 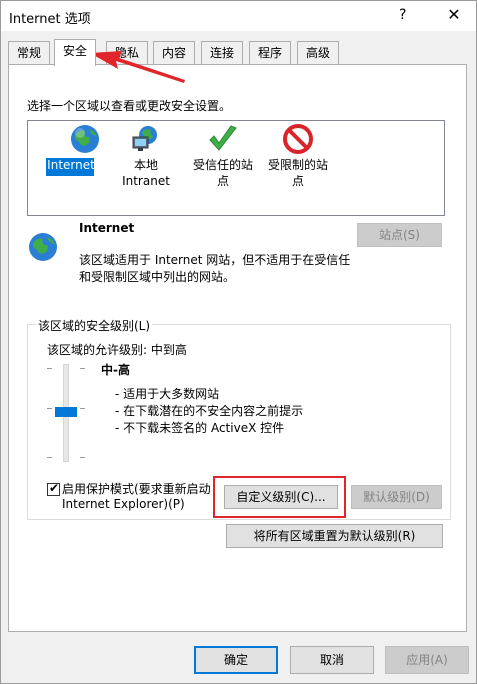 I want to click on window-title: Internet 选项, so click(x=50, y=19).